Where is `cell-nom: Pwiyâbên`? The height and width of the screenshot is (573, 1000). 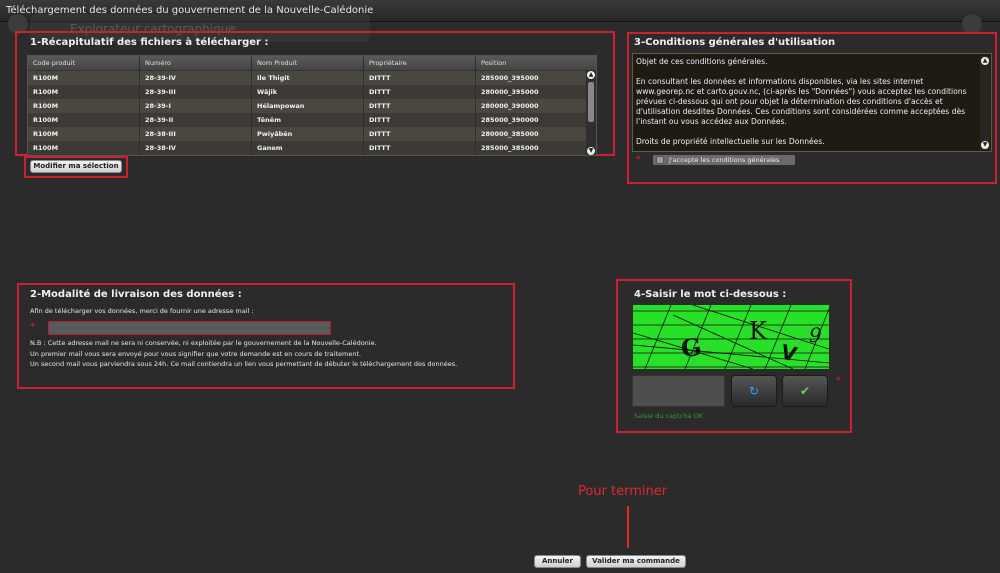
cell-nom: Pwiyâbên is located at coordinates (308, 134).